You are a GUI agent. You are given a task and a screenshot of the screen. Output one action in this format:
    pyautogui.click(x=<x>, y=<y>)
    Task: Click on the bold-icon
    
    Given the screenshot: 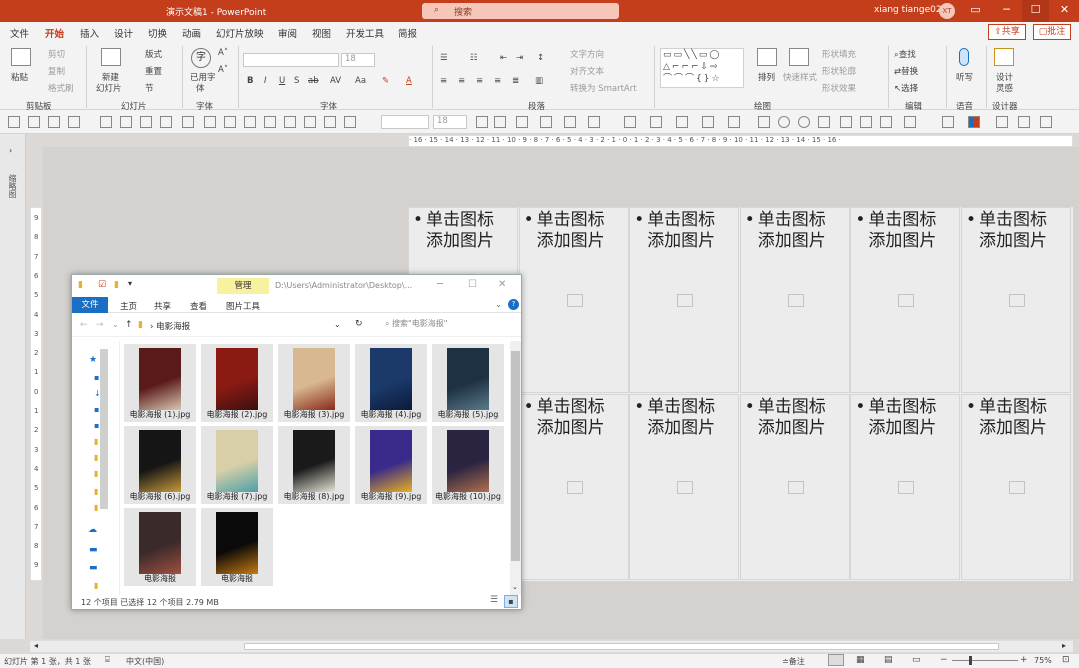 What is the action you would take?
    pyautogui.click(x=482, y=122)
    